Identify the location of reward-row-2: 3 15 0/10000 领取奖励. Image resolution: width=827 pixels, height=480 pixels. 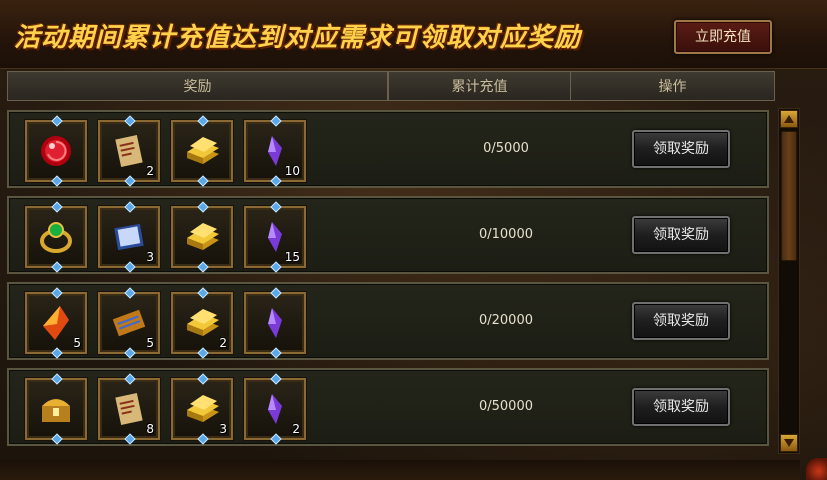
(388, 235).